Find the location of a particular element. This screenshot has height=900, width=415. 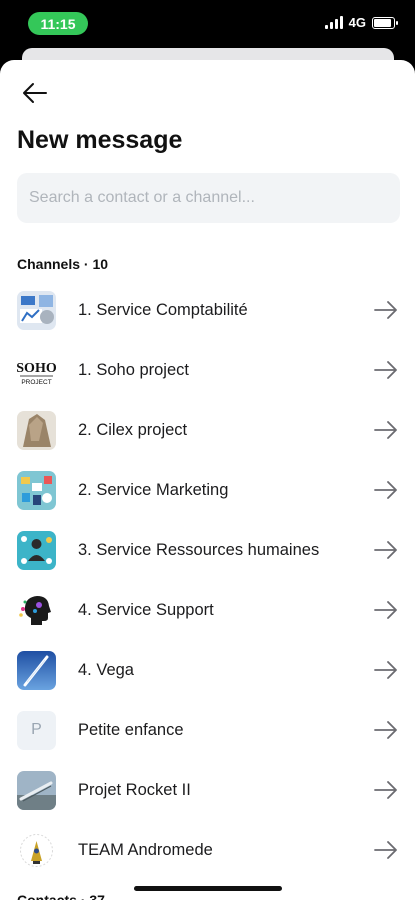

search-input is located at coordinates (208, 198).